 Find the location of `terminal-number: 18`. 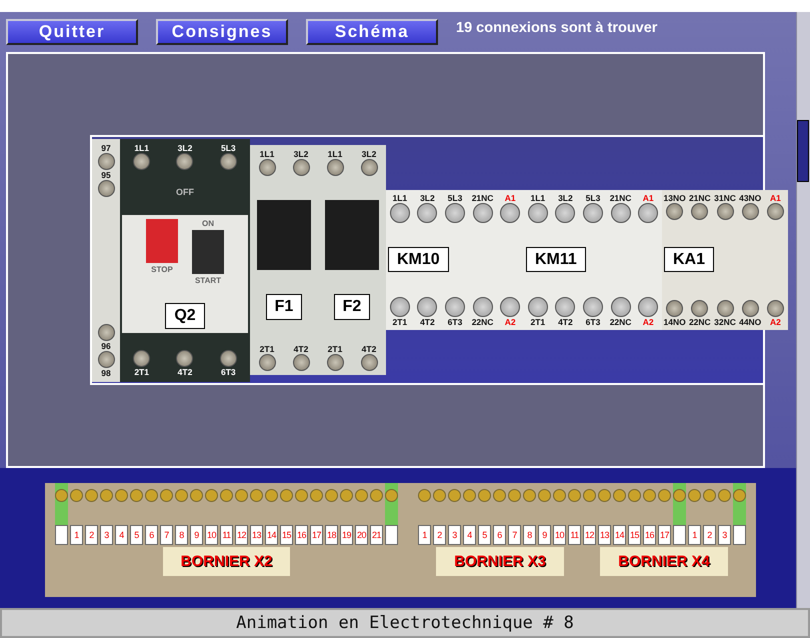

terminal-number: 18 is located at coordinates (331, 535).